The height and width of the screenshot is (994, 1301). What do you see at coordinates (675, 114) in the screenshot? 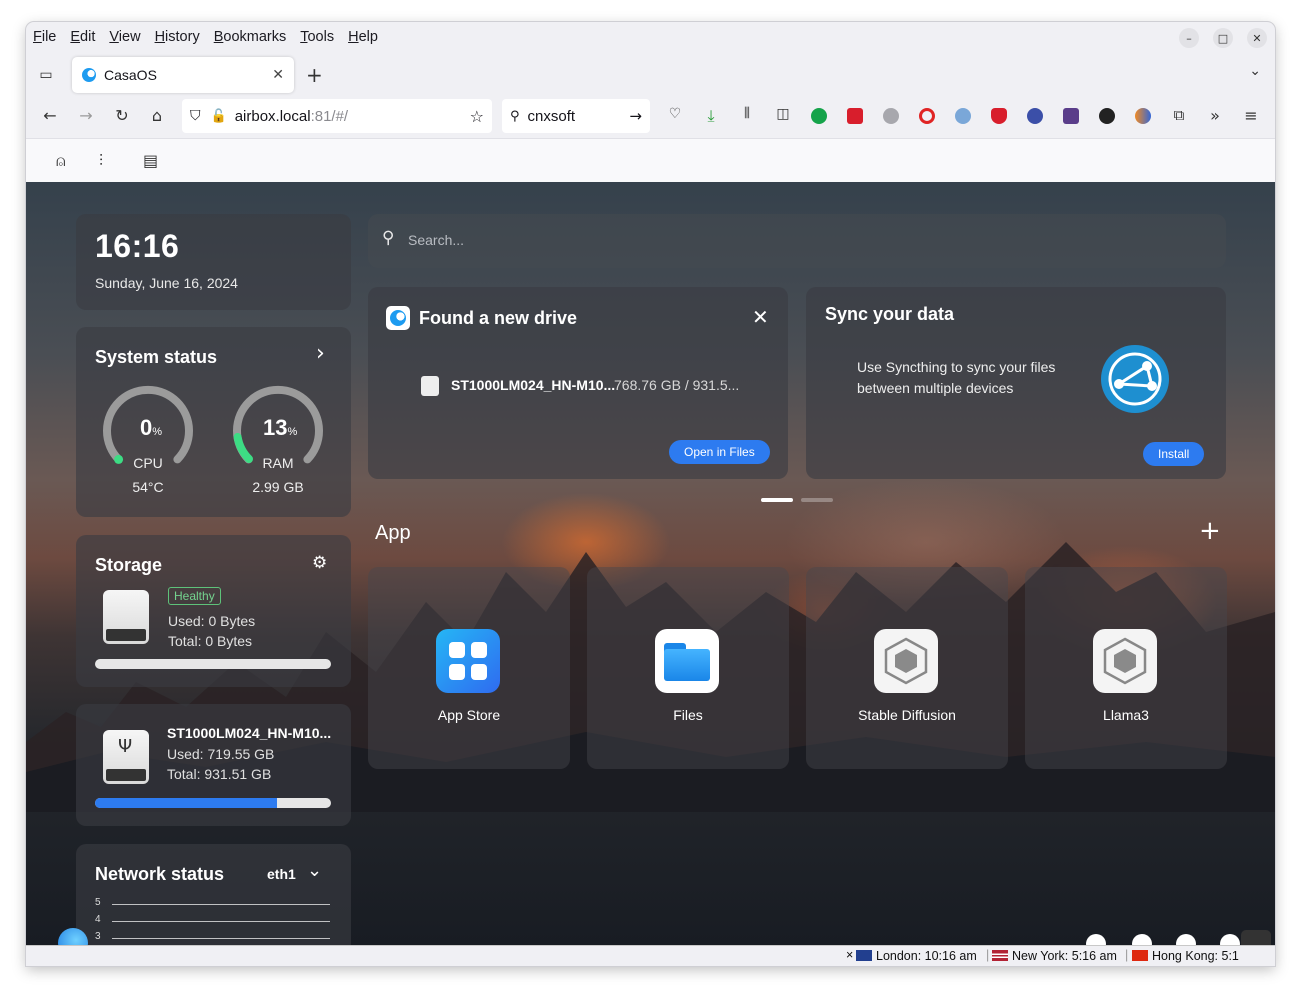
I see `pocket-icon: ♡` at bounding box center [675, 114].